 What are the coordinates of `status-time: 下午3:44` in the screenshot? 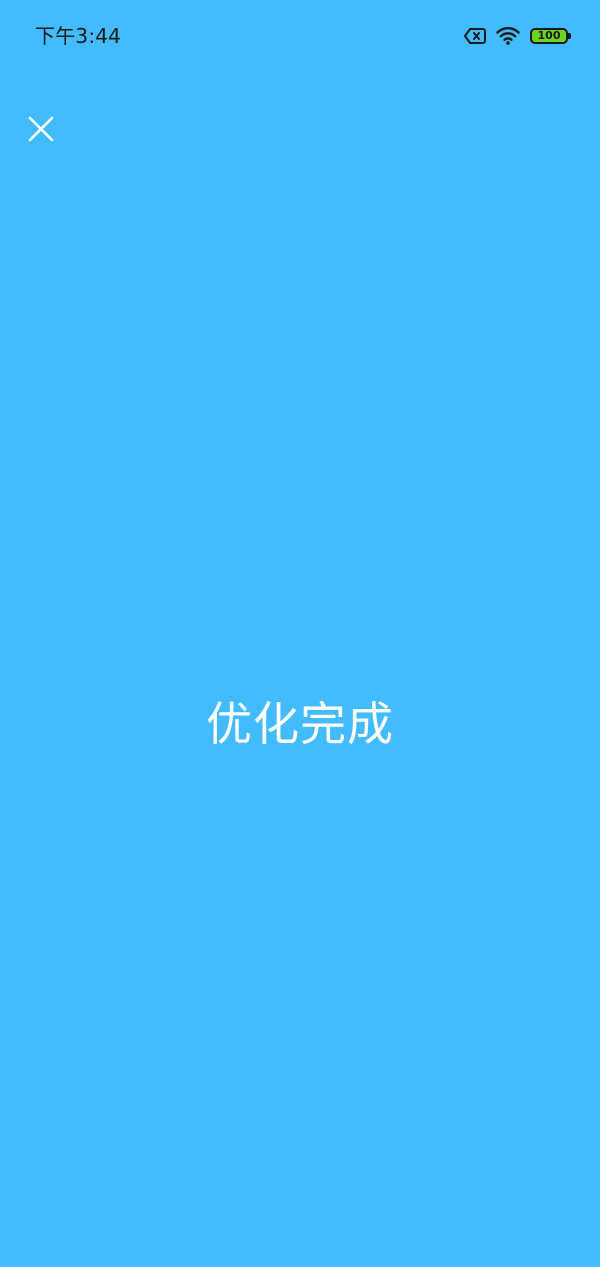 It's located at (78, 36).